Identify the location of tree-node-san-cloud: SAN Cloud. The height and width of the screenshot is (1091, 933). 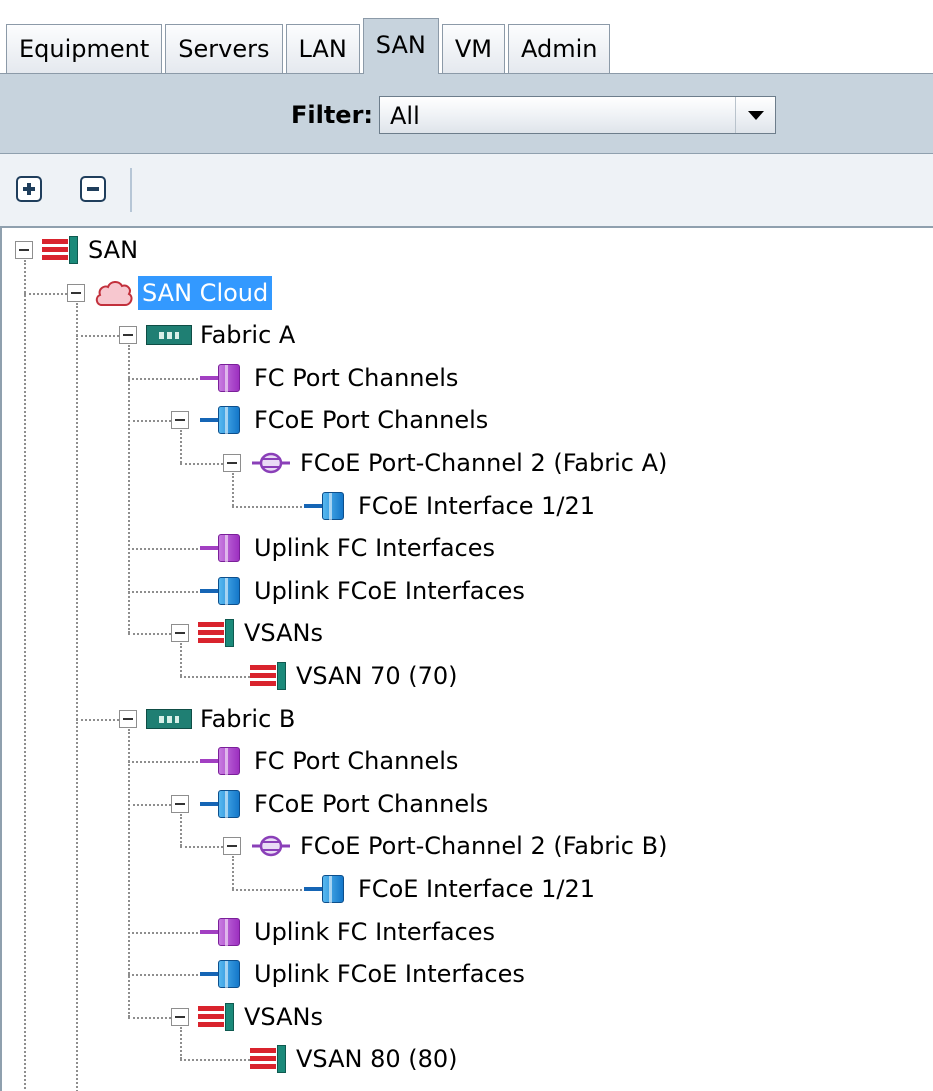
(183, 293).